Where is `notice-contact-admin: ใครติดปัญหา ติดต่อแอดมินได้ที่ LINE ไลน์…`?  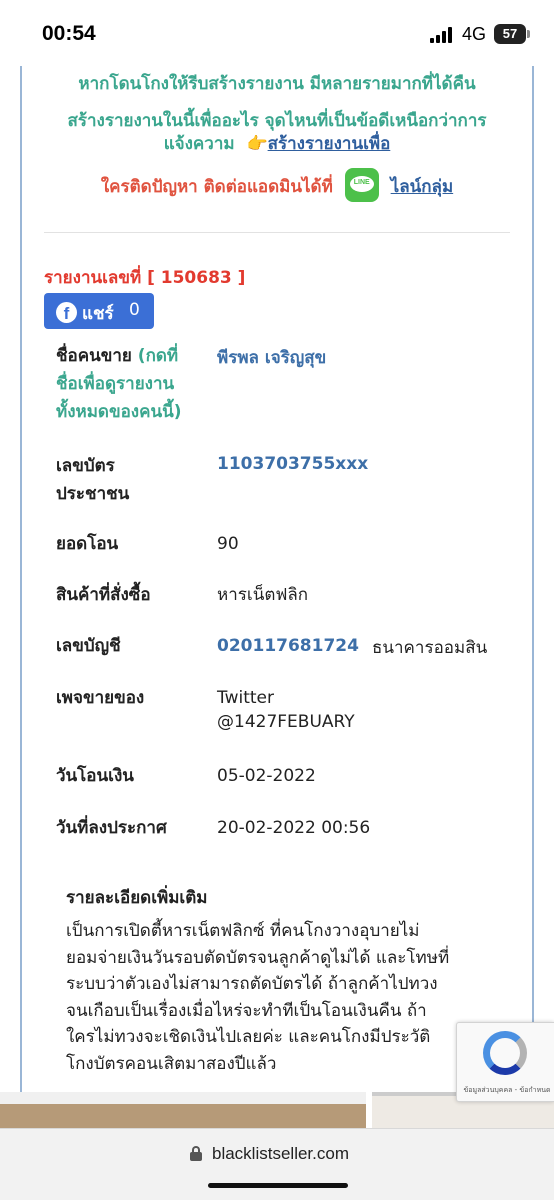 notice-contact-admin: ใครติดปัญหา ติดต่อแอดมินได้ที่ LINE ไลน์… is located at coordinates (277, 186).